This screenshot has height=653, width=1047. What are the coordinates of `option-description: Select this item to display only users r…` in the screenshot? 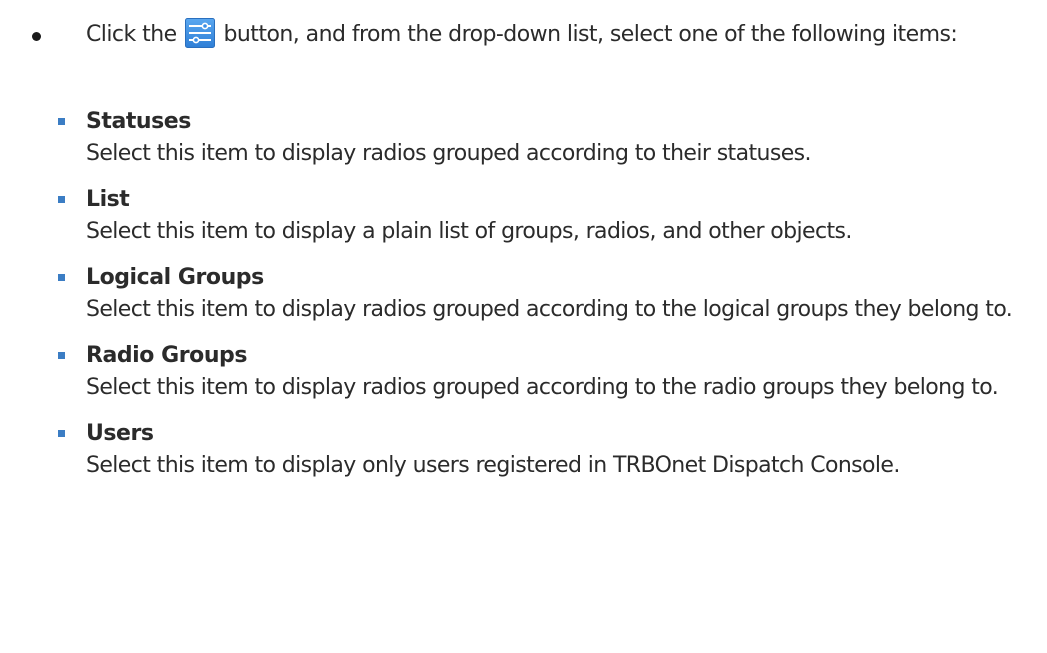 It's located at (493, 465).